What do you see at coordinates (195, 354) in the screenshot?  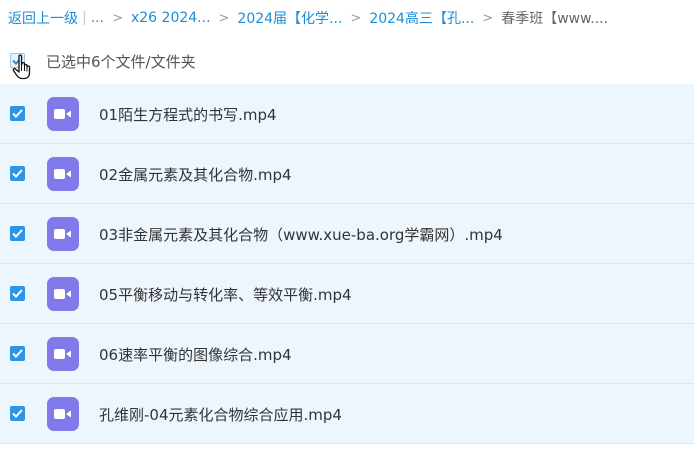 I see `file-name: 06速率平衡的图像综合.mp4` at bounding box center [195, 354].